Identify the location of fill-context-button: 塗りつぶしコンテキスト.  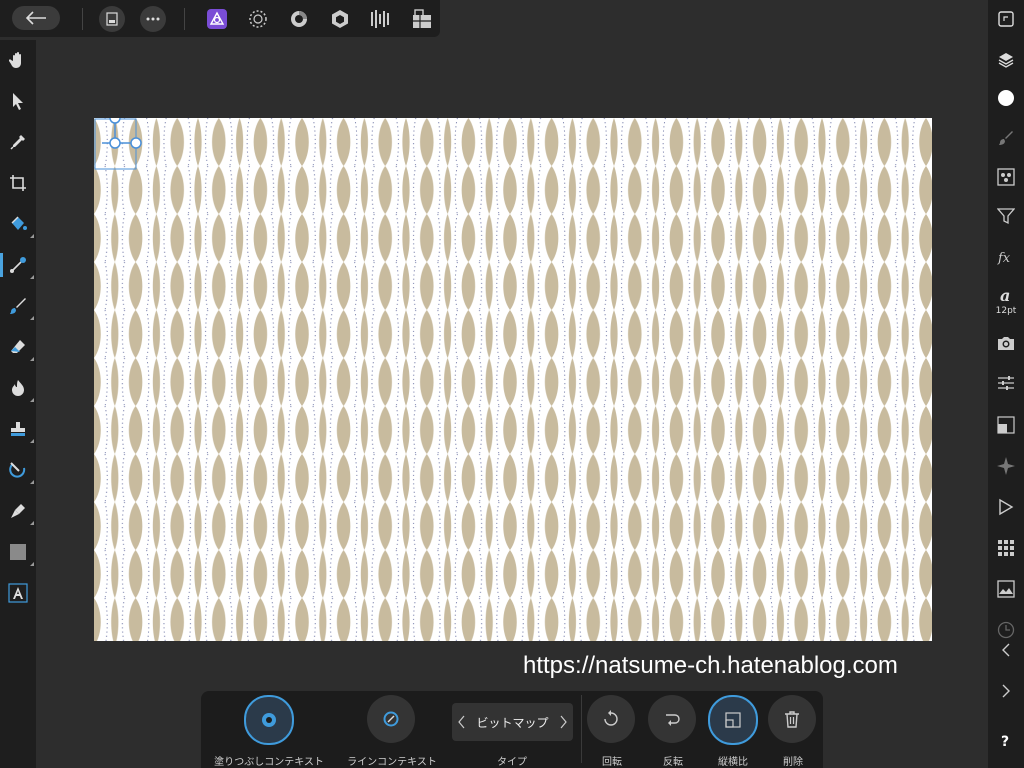
(269, 731).